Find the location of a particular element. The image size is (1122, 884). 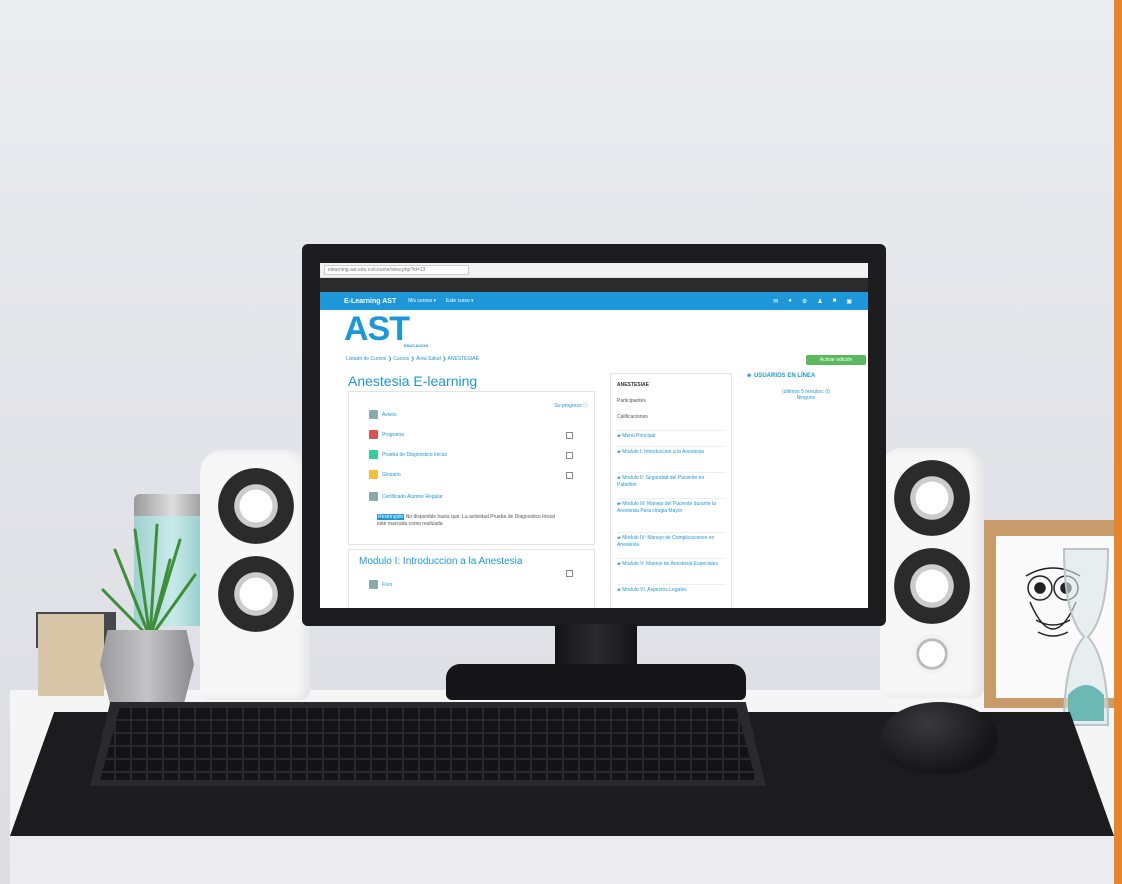

right-speaker is located at coordinates (932, 573).